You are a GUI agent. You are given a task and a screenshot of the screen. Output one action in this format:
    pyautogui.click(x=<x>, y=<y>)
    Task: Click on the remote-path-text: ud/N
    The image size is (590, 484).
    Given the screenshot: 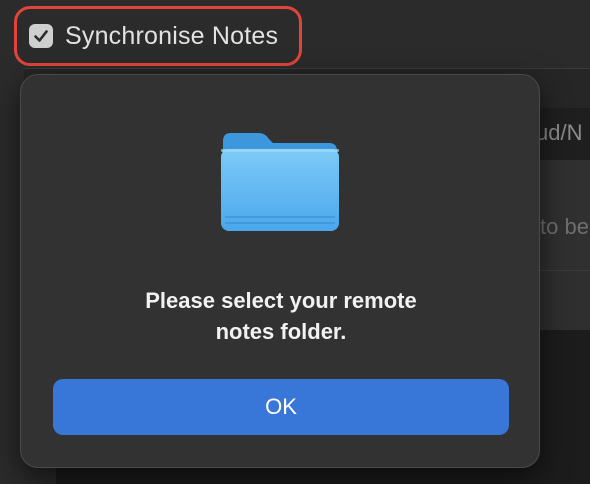 What is the action you would take?
    pyautogui.click(x=559, y=132)
    